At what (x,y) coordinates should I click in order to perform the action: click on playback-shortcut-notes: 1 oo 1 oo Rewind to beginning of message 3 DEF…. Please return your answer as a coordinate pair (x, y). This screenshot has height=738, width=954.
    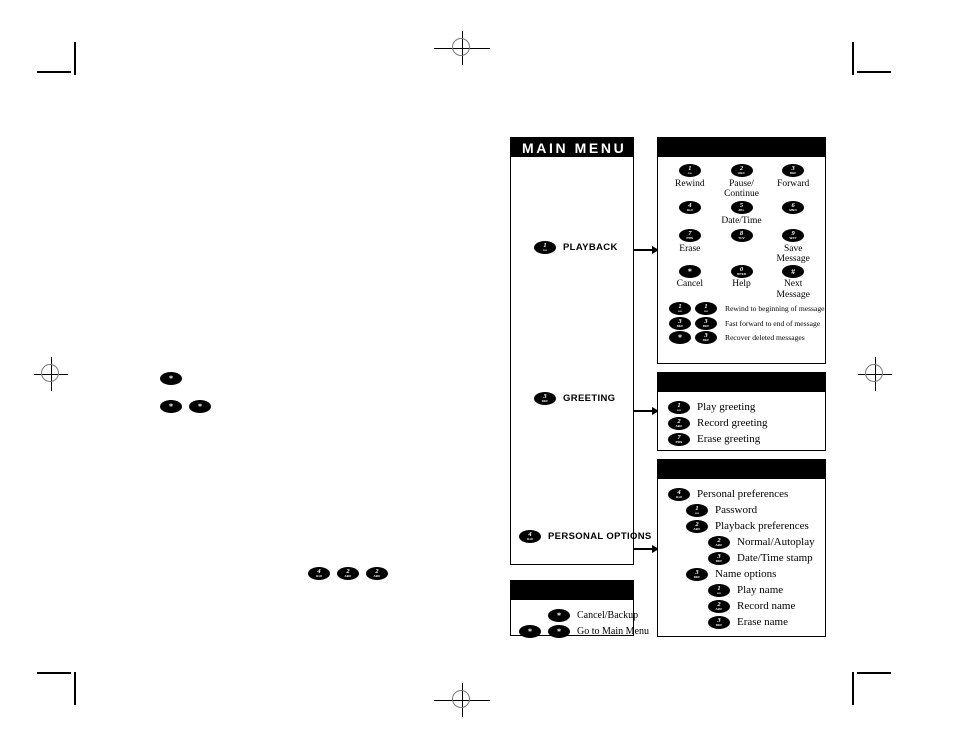
    Looking at the image, I should click on (741, 322).